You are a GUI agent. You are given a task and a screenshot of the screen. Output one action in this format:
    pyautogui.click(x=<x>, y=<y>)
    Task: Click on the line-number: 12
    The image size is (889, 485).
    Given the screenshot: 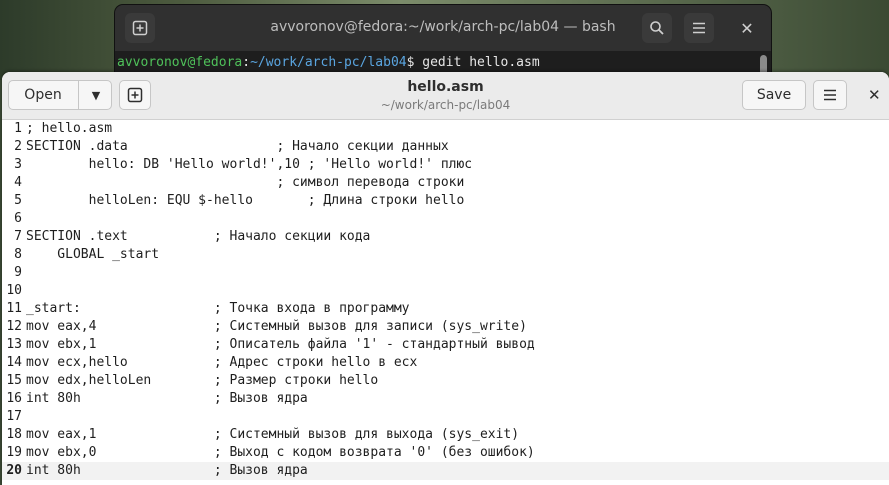 What is the action you would take?
    pyautogui.click(x=14, y=326)
    